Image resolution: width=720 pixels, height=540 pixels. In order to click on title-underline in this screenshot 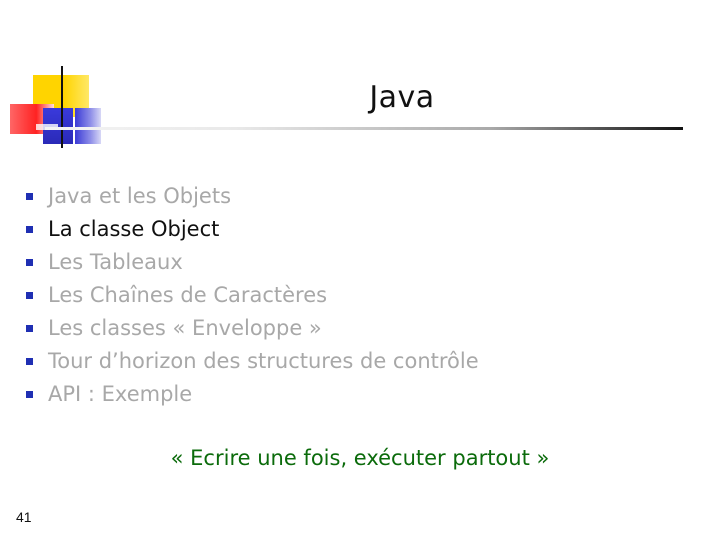, I will do `click(364, 128)`.